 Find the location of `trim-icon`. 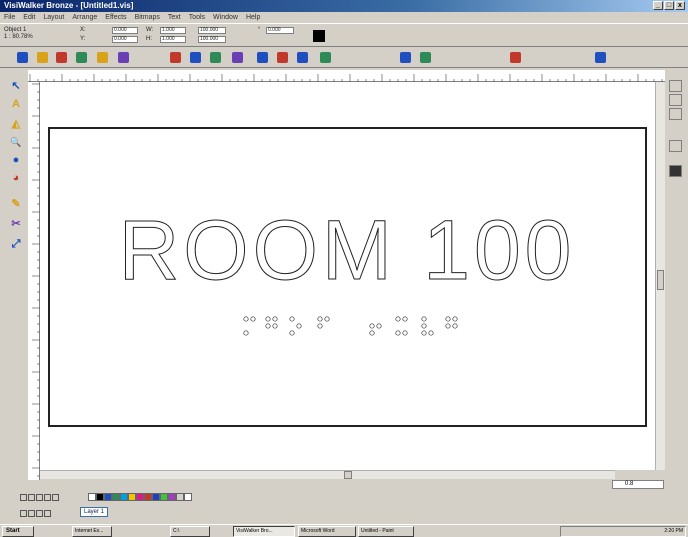

trim-icon is located at coordinates (325, 57).